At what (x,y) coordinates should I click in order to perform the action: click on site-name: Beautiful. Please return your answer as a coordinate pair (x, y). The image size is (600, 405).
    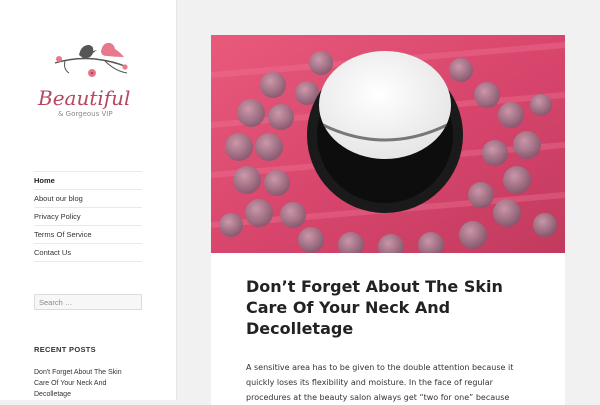
    Looking at the image, I should click on (84, 98).